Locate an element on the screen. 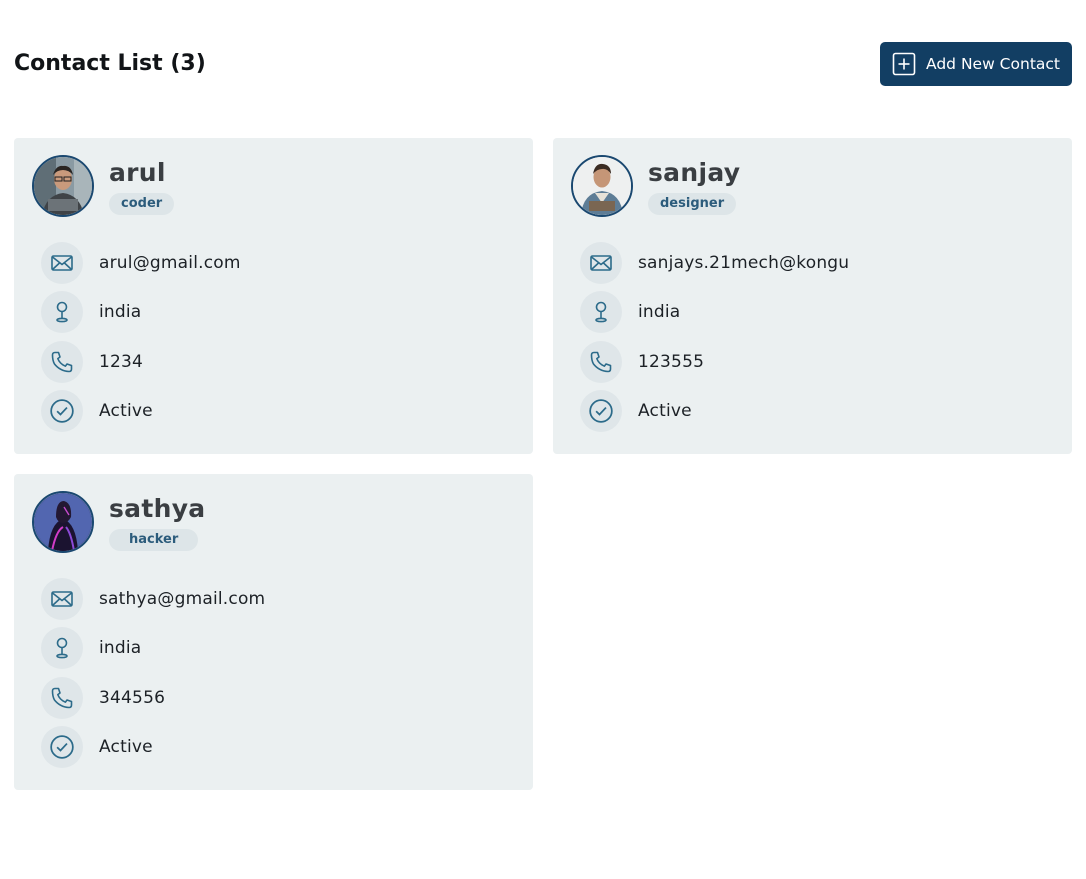 The height and width of the screenshot is (879, 1086). add-new-contact-button: Add New Contact is located at coordinates (976, 64).